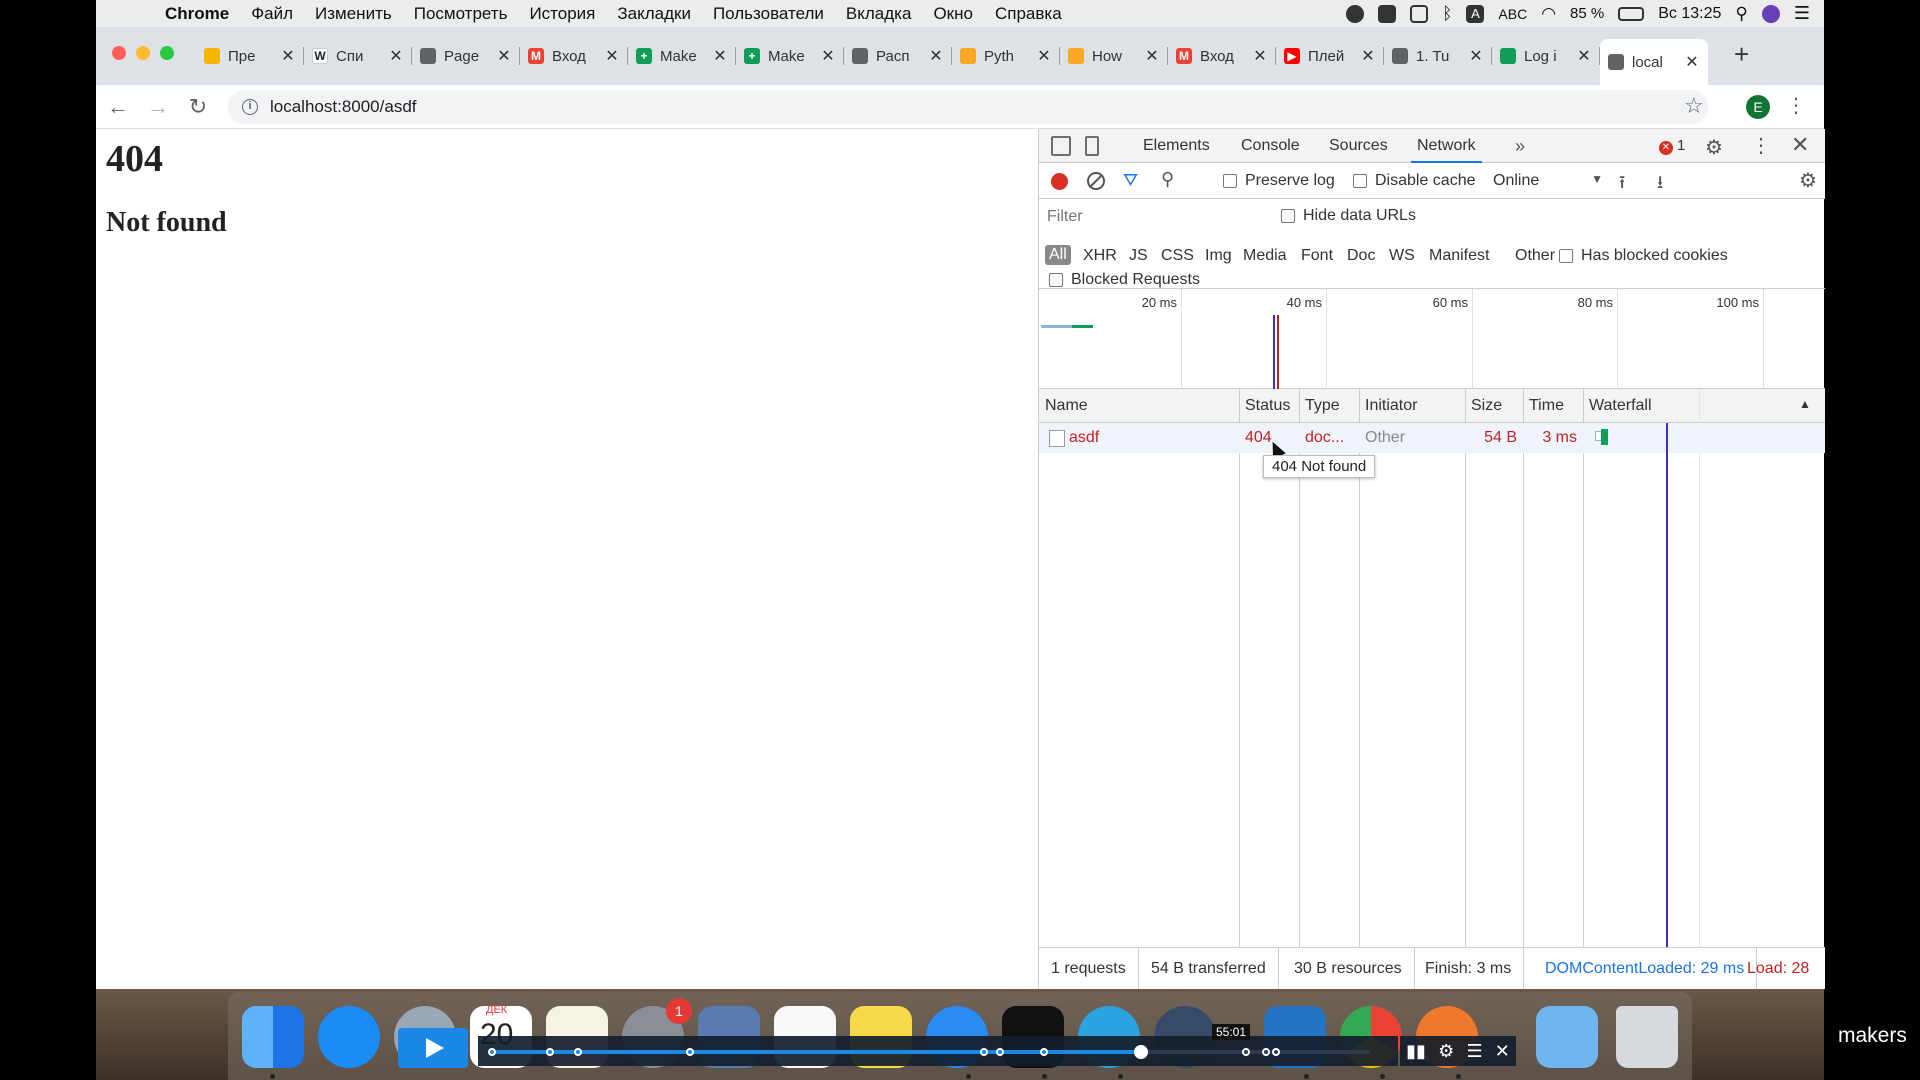  I want to click on menu-people: Пользователи, so click(768, 14).